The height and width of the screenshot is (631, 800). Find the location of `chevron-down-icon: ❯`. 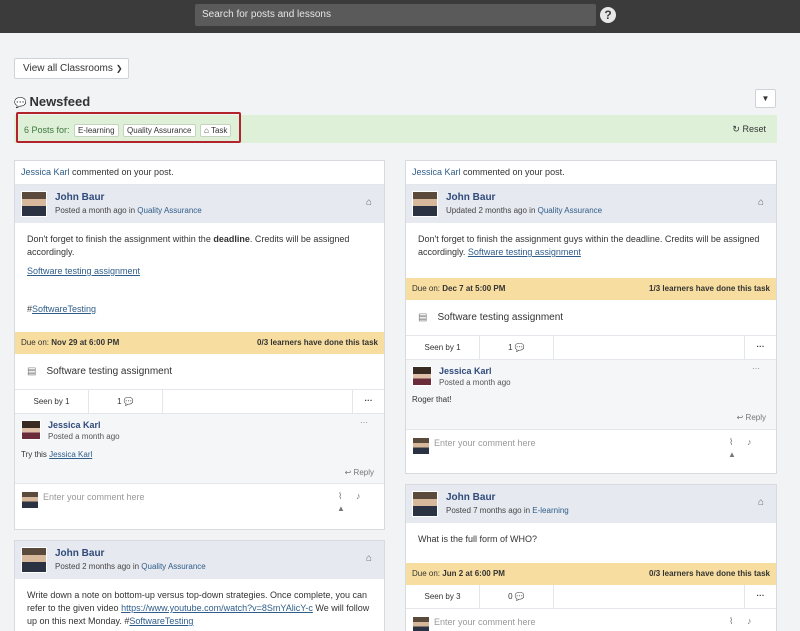

chevron-down-icon: ❯ is located at coordinates (119, 68).